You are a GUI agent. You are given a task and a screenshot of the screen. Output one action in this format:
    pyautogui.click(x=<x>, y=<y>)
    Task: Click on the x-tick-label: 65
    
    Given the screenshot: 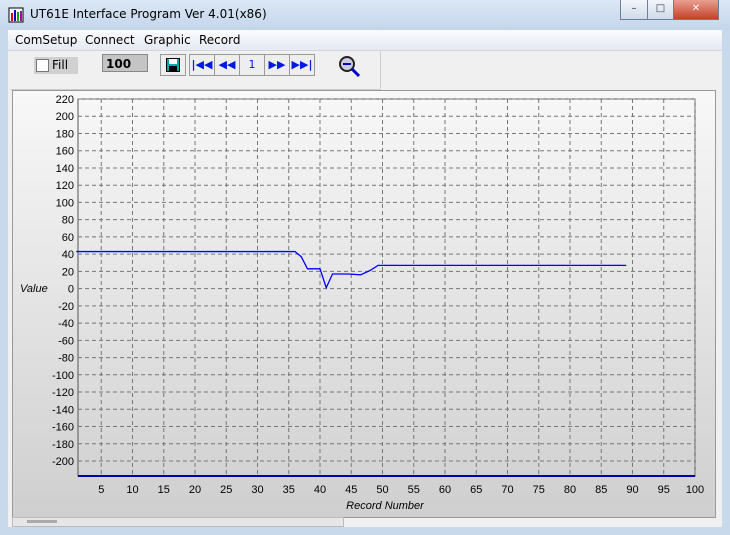 What is the action you would take?
    pyautogui.click(x=476, y=490)
    